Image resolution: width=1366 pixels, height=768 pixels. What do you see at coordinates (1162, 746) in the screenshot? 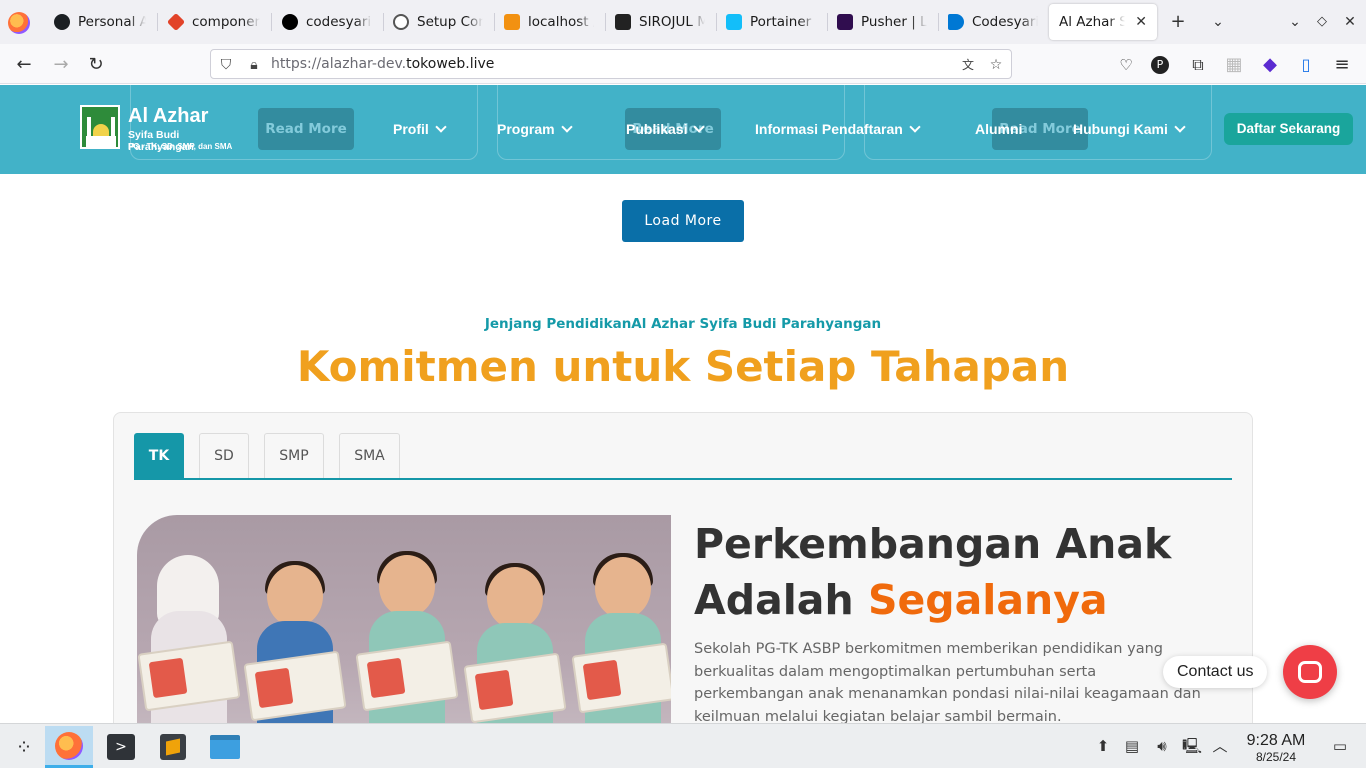
I see `volume-icon: 🔊︎` at bounding box center [1162, 746].